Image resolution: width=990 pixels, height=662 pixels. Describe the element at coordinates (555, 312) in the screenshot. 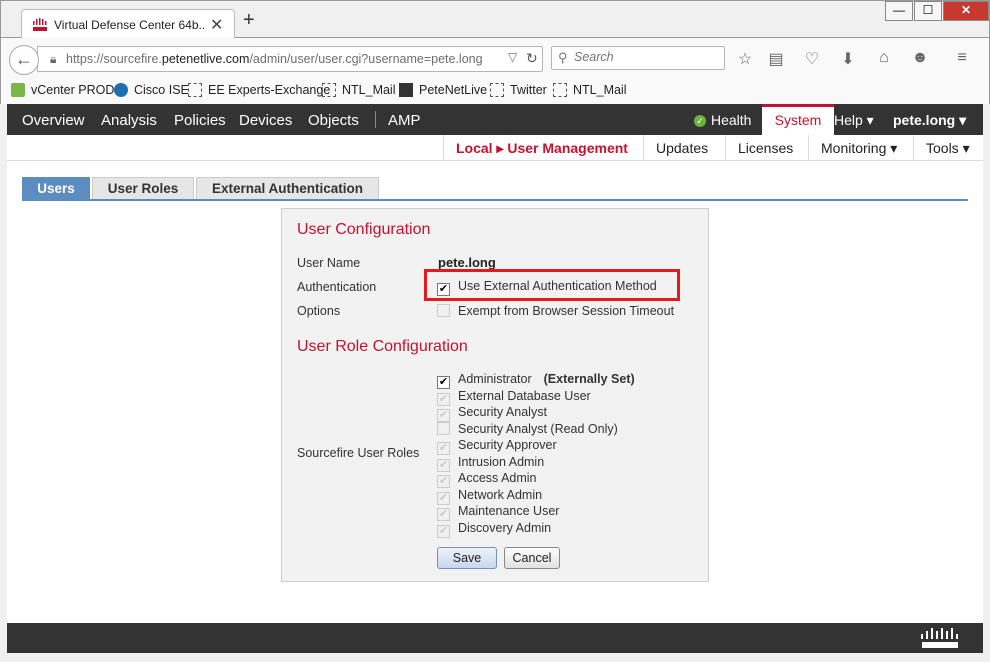

I see `session-timeout-checkbox-row: Exempt from Browser Session Timeout` at that location.